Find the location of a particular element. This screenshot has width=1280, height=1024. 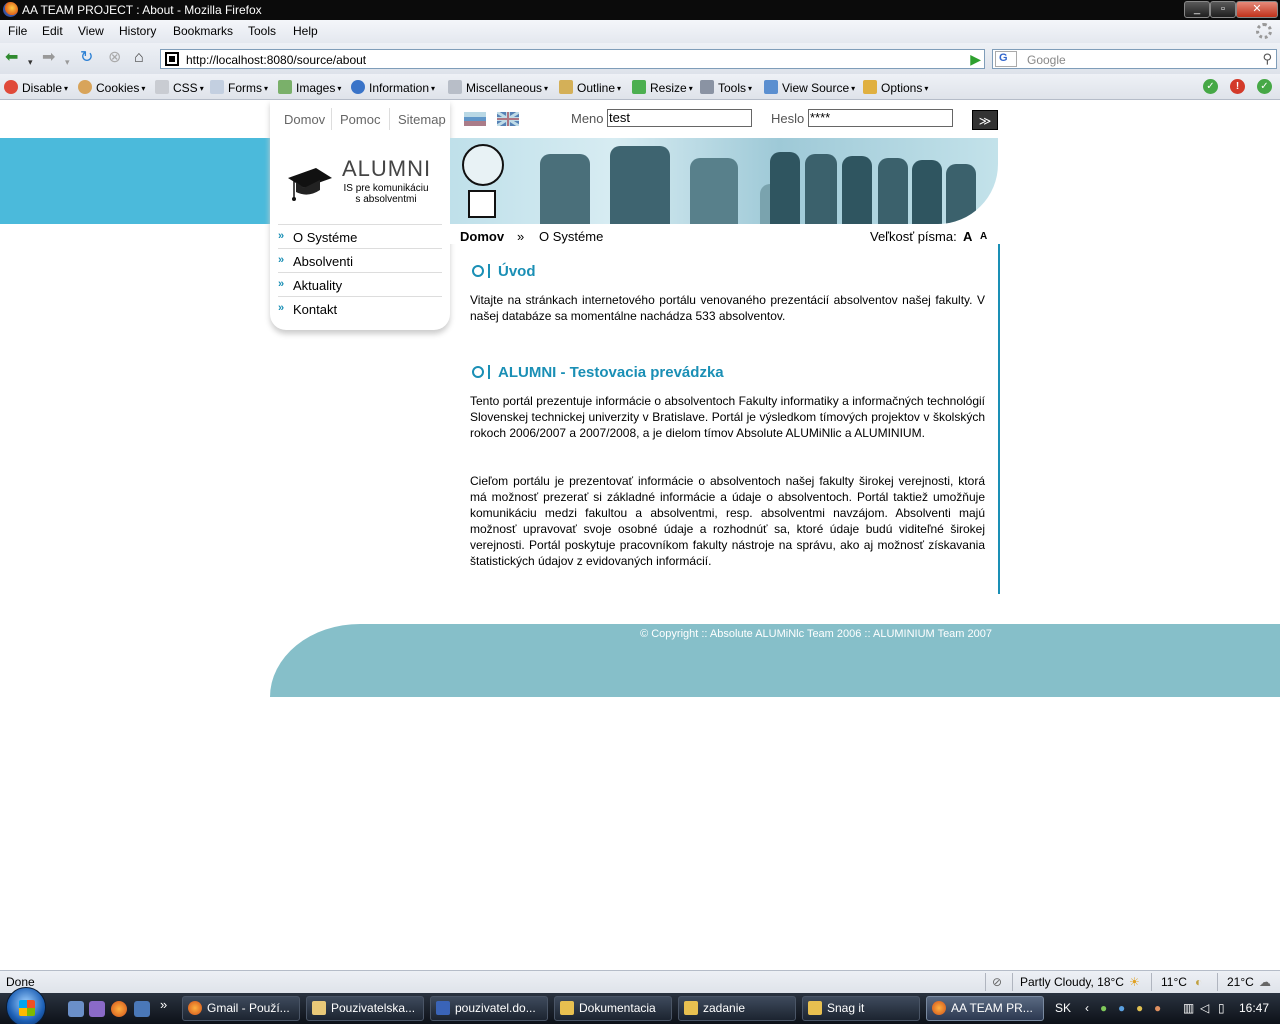

dev-images-menu: Images ▾ is located at coordinates (309, 87).